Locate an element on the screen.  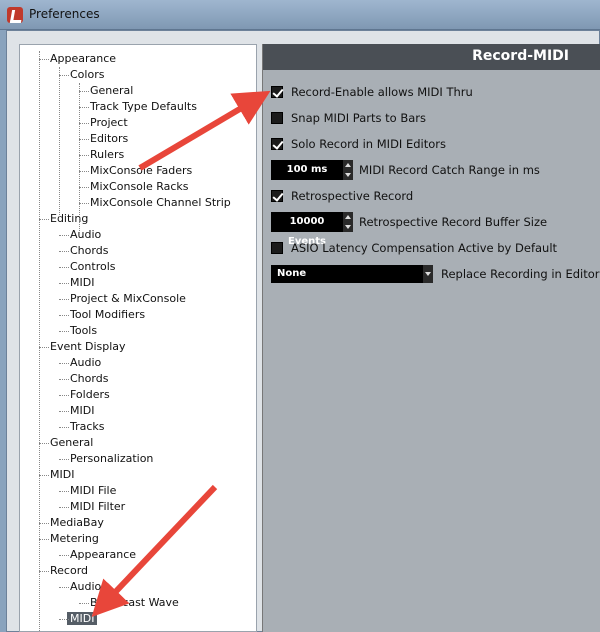
tree-item-mixconsole-racks: MixConsole Racks is located at coordinates (134, 187).